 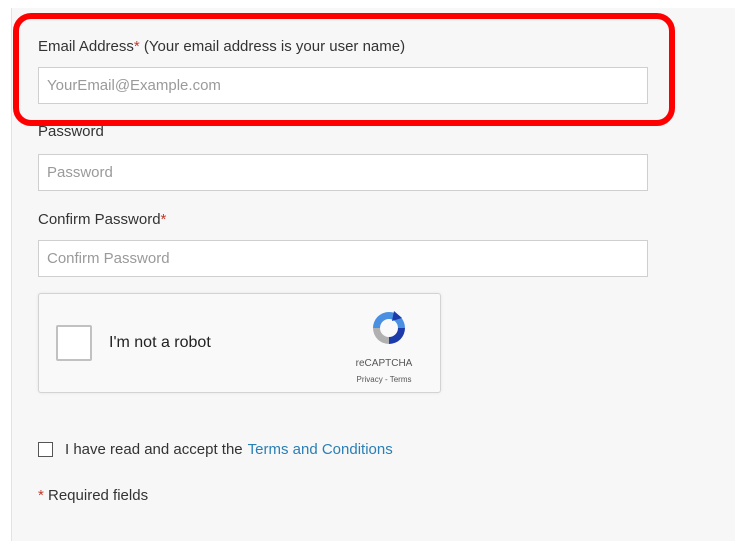 I want to click on recaptcha-label: I'm not a robot, so click(x=160, y=342).